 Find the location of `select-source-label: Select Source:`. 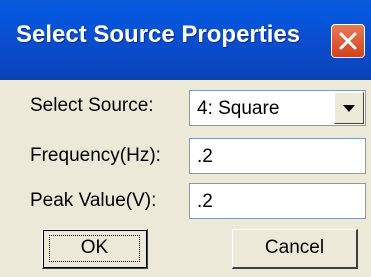

select-source-label: Select Source: is located at coordinates (92, 105).